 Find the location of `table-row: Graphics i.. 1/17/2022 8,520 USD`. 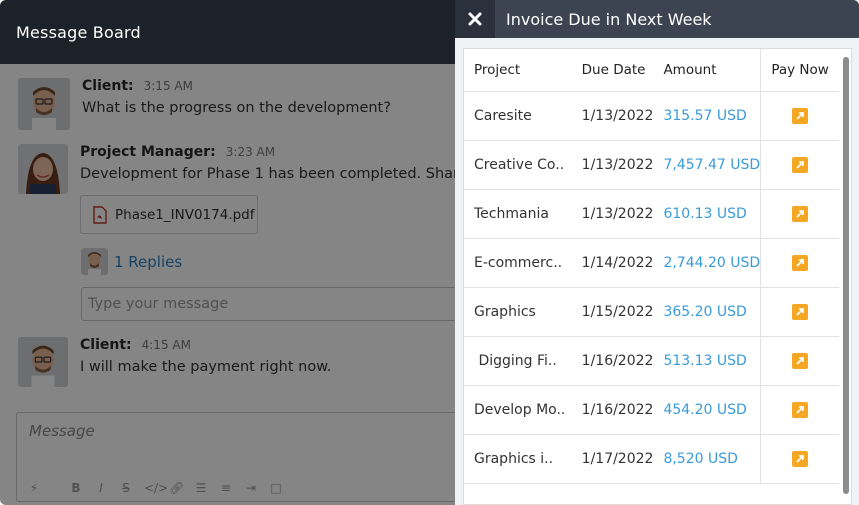

table-row: Graphics i.. 1/17/2022 8,520 USD is located at coordinates (651, 459).